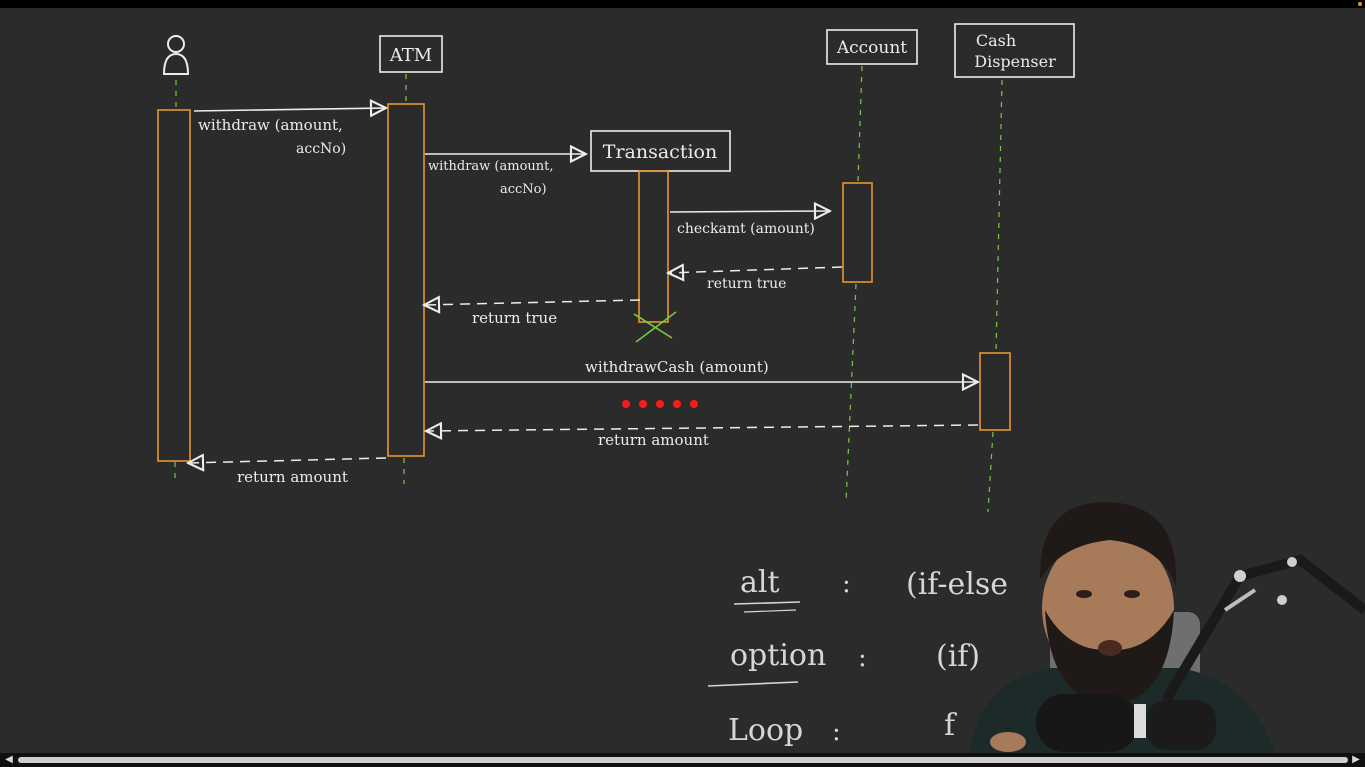 This screenshot has height=767, width=1365. Describe the element at coordinates (1356, 760) in the screenshot. I see `scroll-right-icon: ▶` at that location.